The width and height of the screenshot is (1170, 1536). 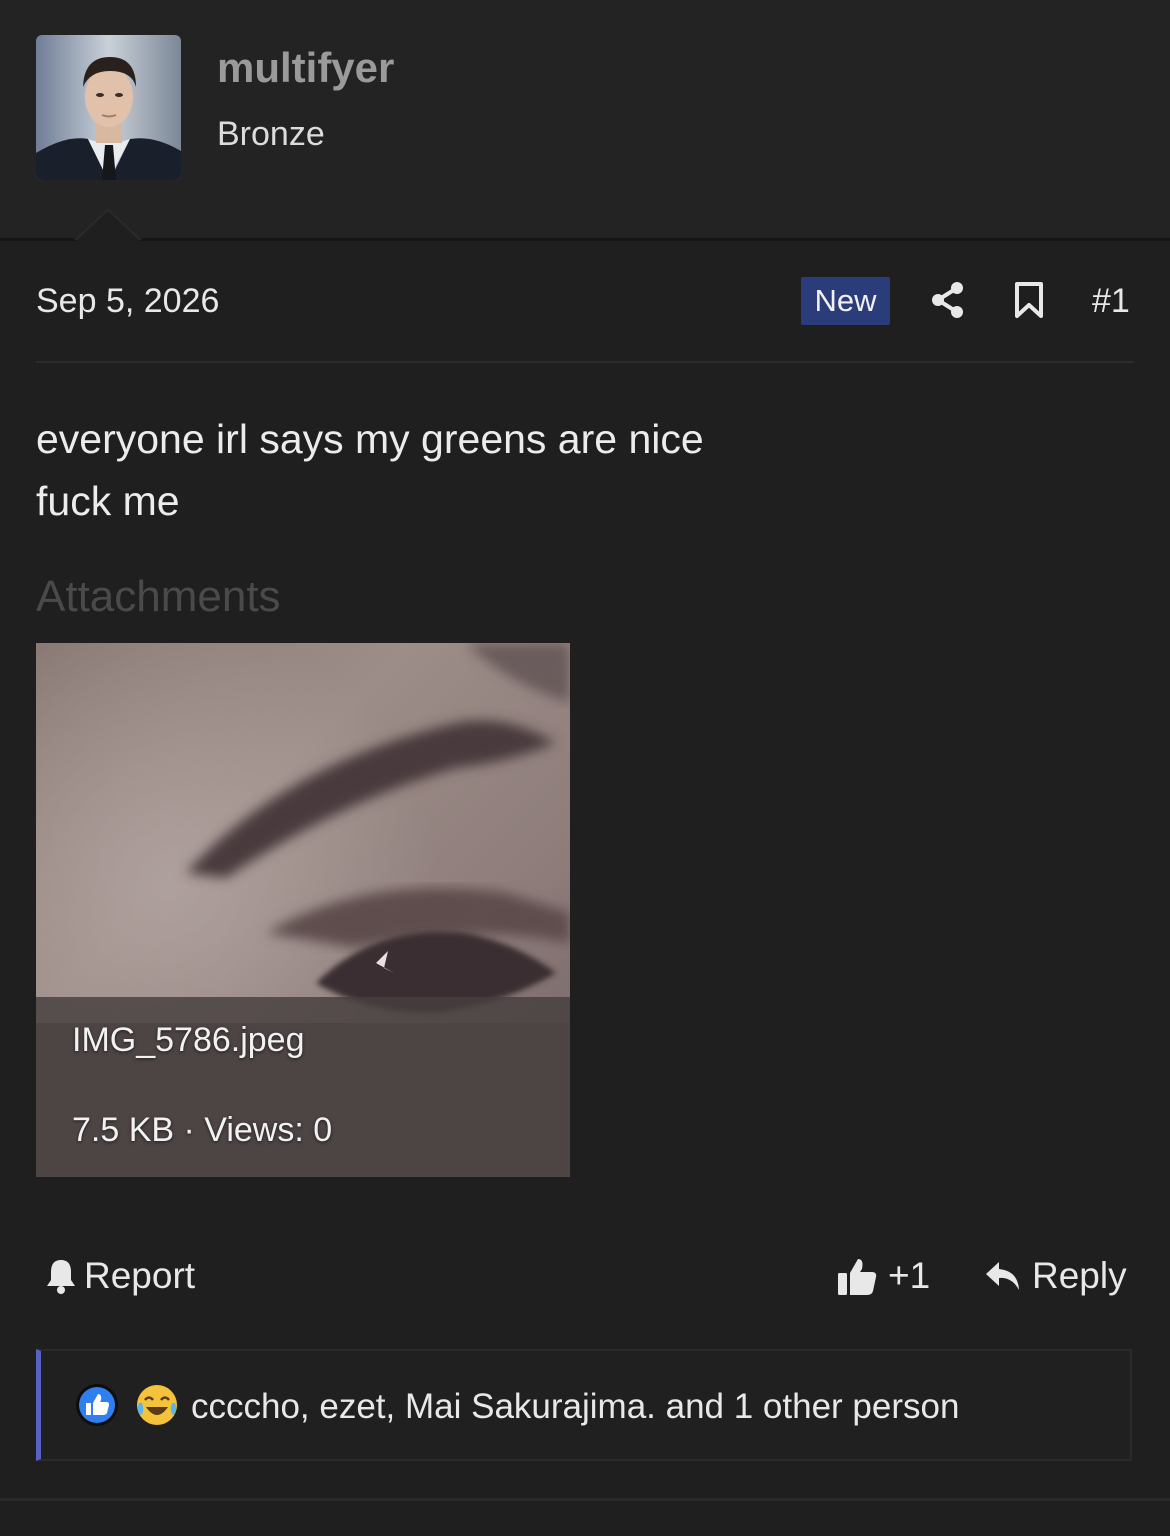 I want to click on new-badge: New, so click(x=845, y=301).